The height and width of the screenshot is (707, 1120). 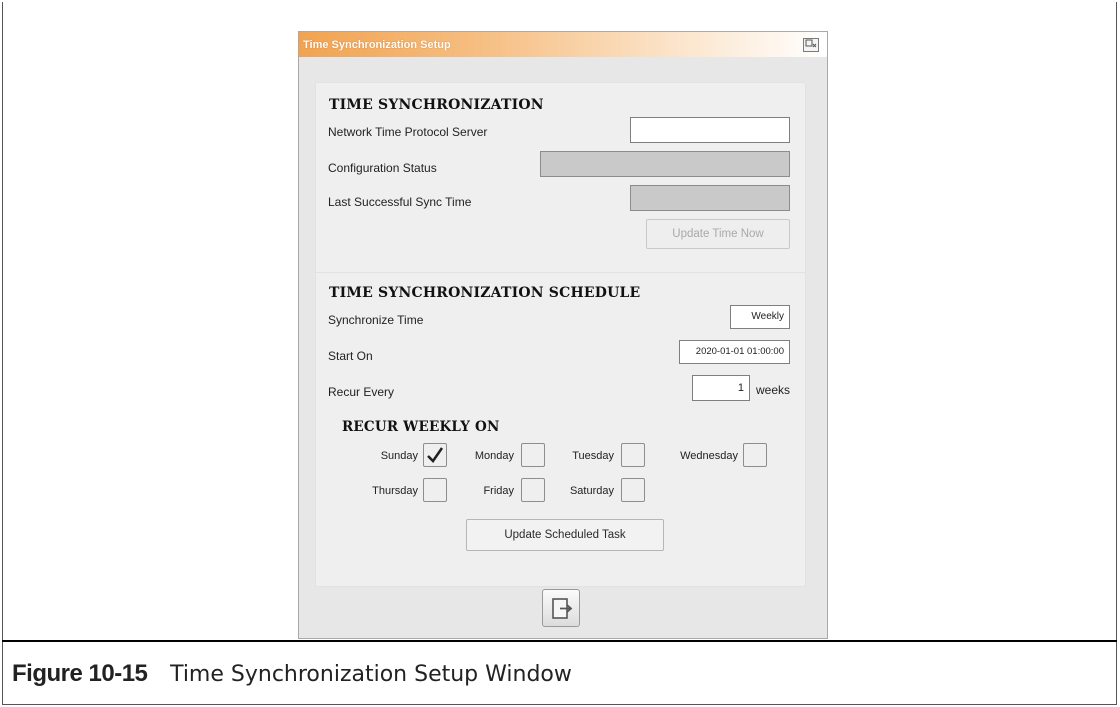 I want to click on saturday-checkbox, so click(x=633, y=490).